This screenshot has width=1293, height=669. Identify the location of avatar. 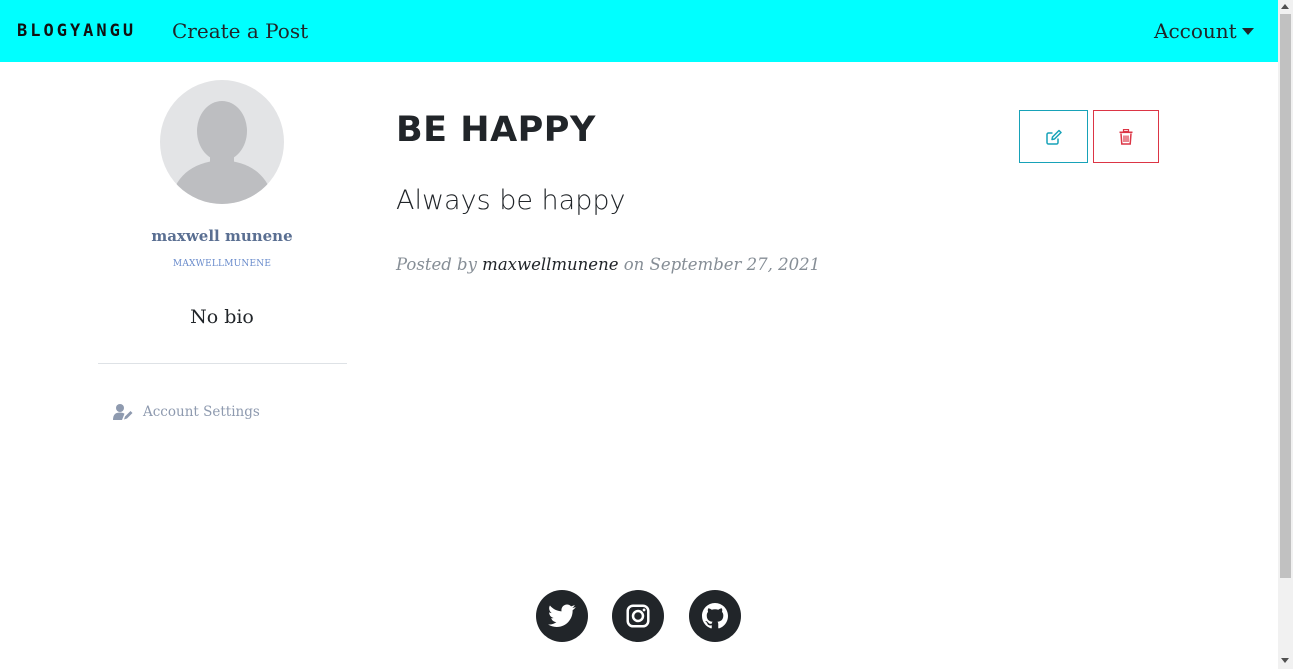
(222, 142).